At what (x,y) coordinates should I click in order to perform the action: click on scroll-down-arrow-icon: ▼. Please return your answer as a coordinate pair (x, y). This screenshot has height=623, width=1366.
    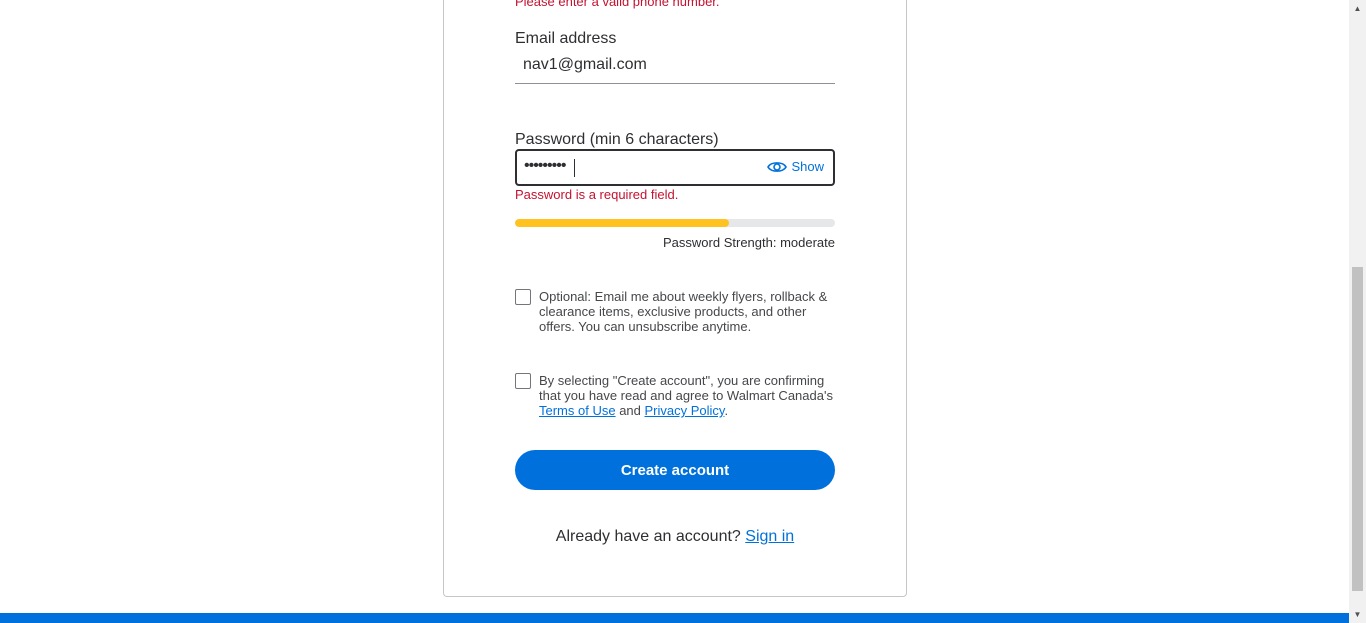
    Looking at the image, I should click on (1357, 614).